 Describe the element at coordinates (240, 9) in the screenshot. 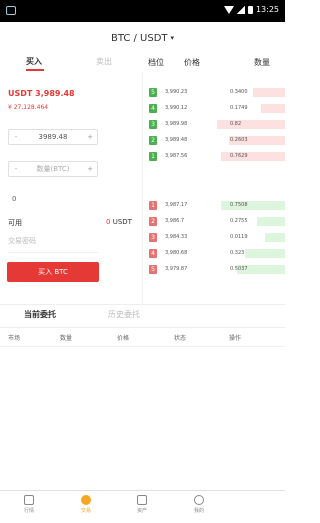

I see `signal-icon` at that location.